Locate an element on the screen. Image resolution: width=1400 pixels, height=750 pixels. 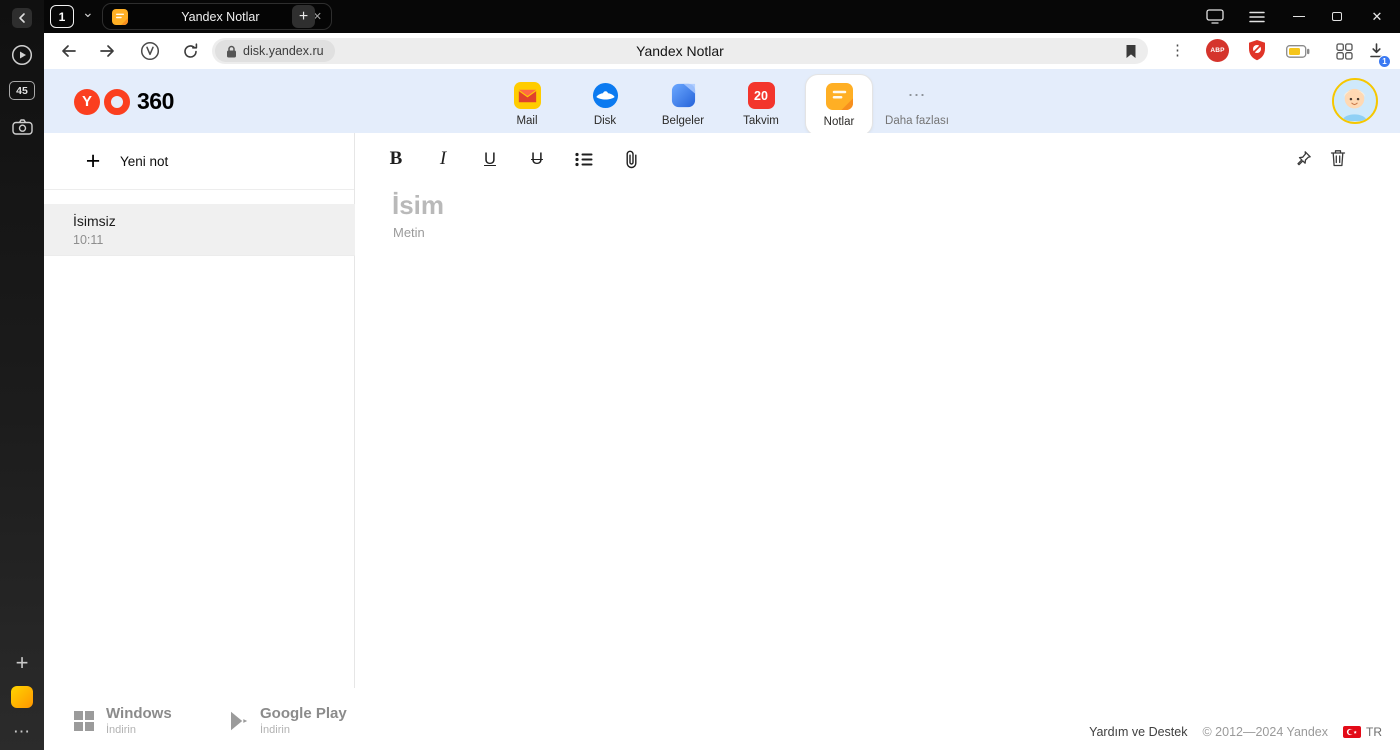
copyright-text: © 2012—2024 Yandex is located at coordinates (1265, 732).